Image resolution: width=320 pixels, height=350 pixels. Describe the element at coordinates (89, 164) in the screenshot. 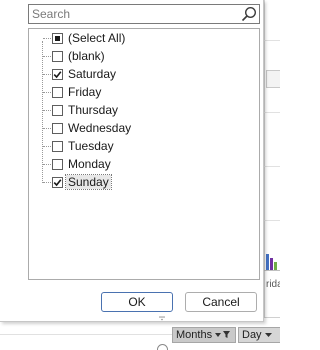

I see `filter-item-label: Monday` at that location.